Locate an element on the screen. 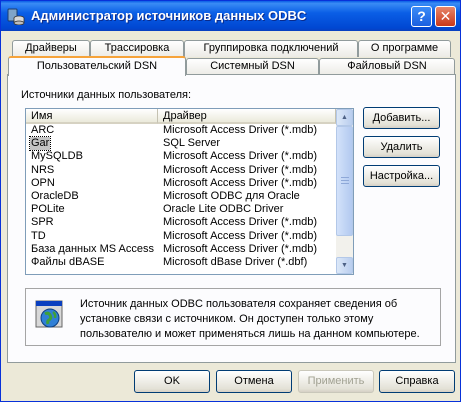 This screenshot has width=461, height=402. window-title: Администратор источников данных ODBC is located at coordinates (169, 15).